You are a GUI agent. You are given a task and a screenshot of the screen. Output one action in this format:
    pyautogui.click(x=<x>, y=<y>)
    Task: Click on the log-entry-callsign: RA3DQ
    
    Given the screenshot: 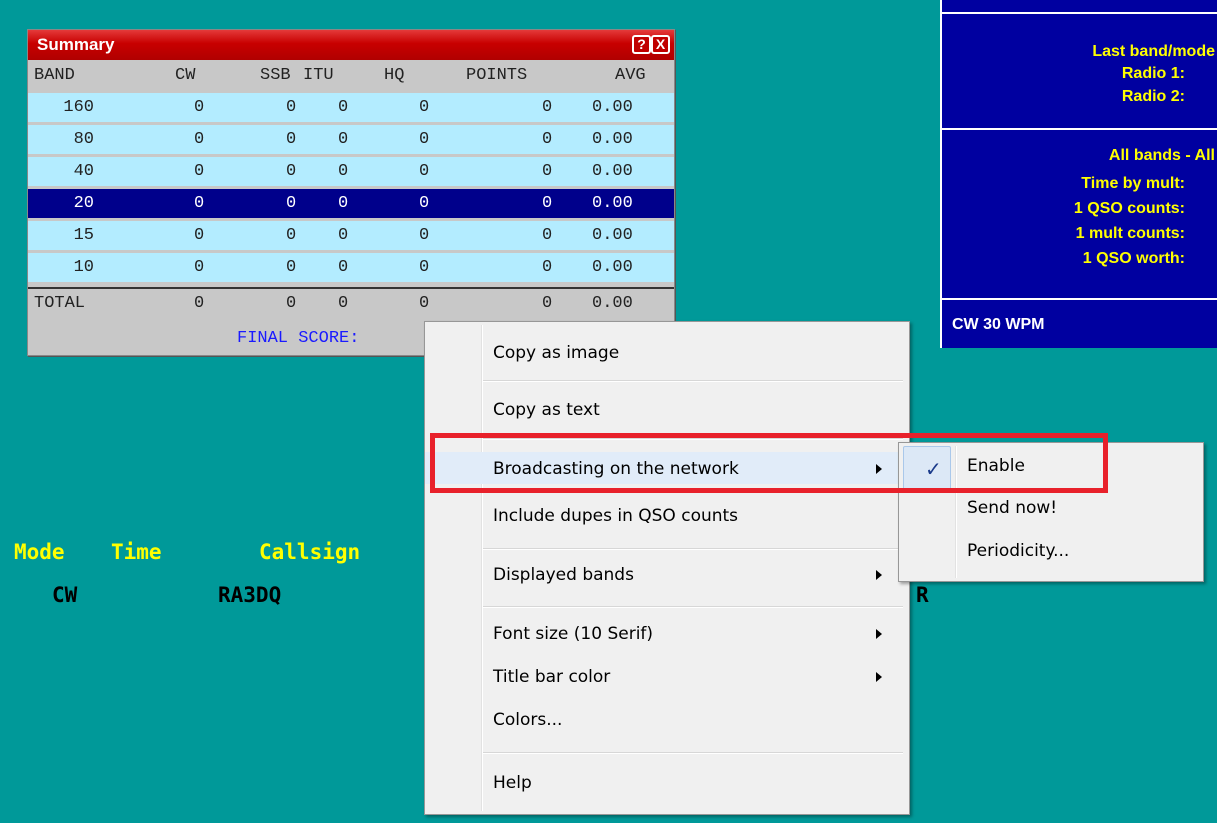 What is the action you would take?
    pyautogui.click(x=249, y=595)
    